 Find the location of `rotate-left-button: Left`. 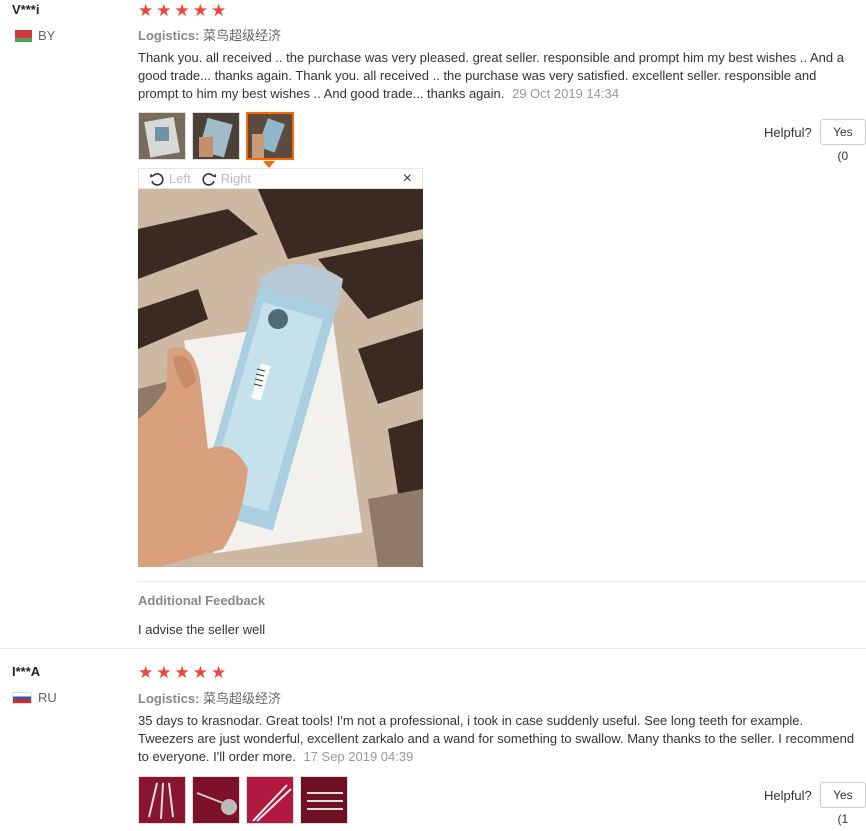

rotate-left-button: Left is located at coordinates (170, 179).